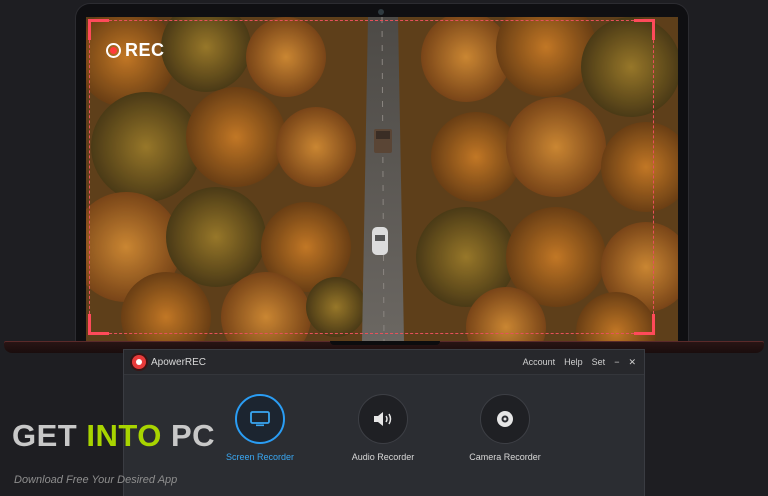 The image size is (768, 496). I want to click on watermark-pc: PC, so click(188, 435).